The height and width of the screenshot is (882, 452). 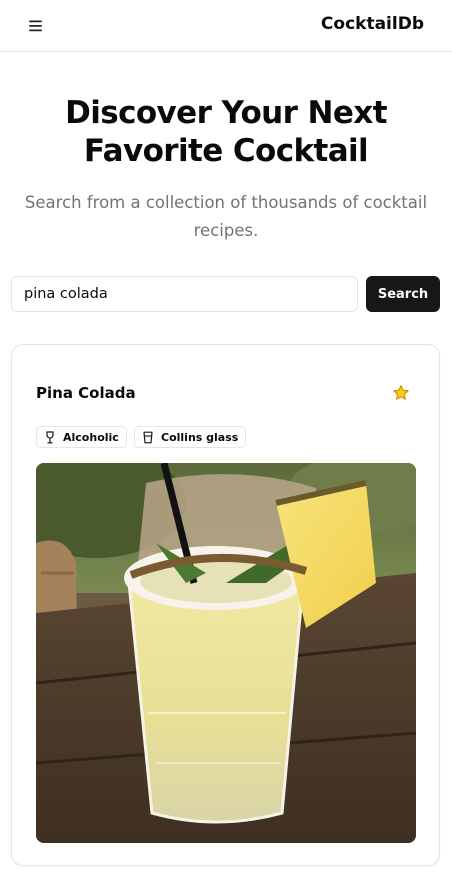 What do you see at coordinates (372, 24) in the screenshot?
I see `brand-title: CocktailDb` at bounding box center [372, 24].